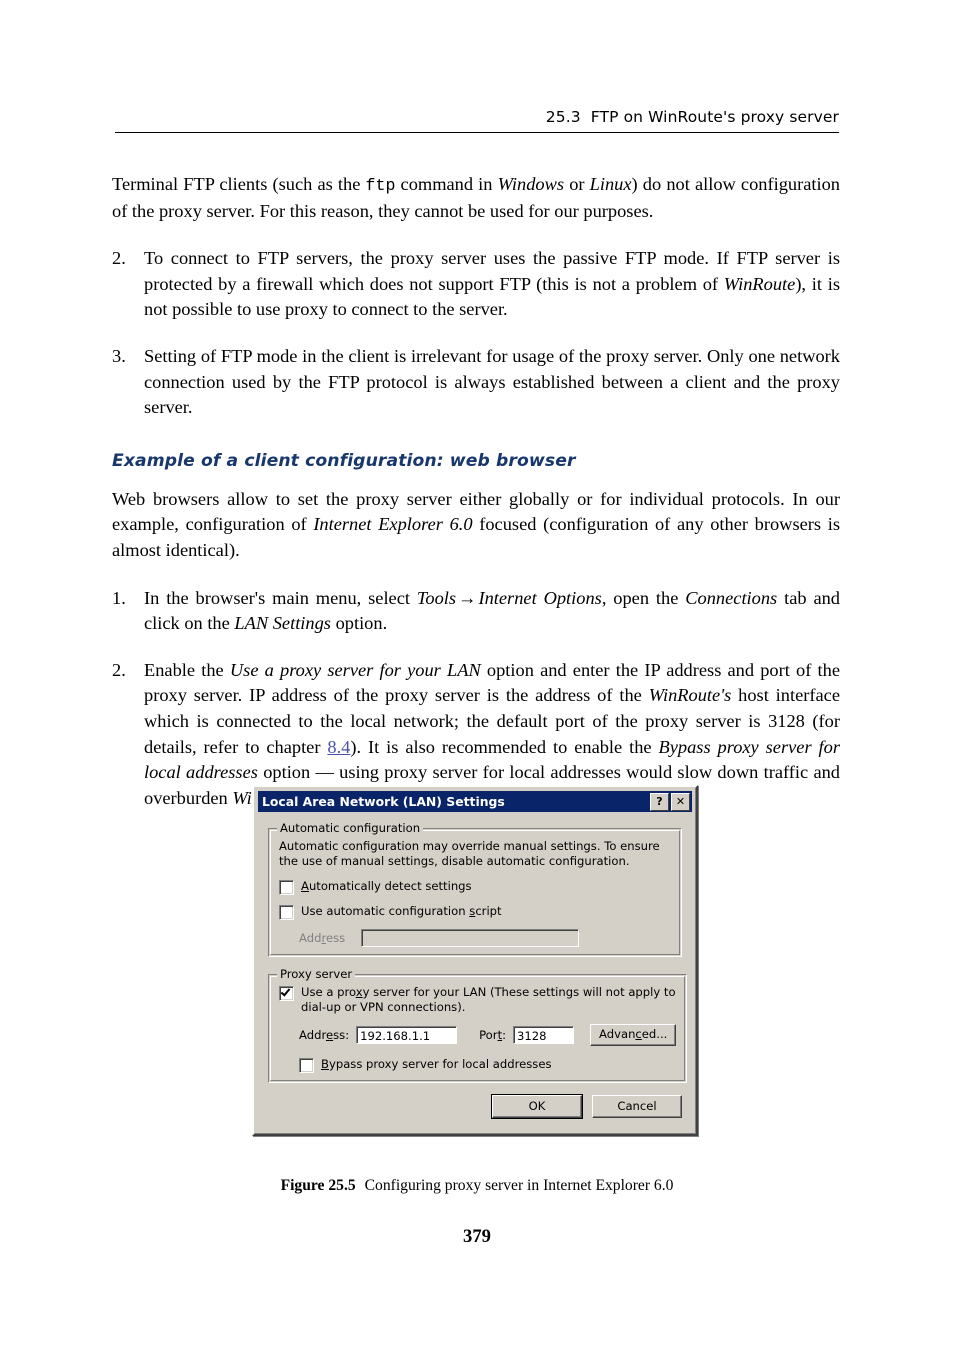 The image size is (954, 1350). Describe the element at coordinates (328, 992) in the screenshot. I see `use-proxy-label-pre: Use a pro` at that location.